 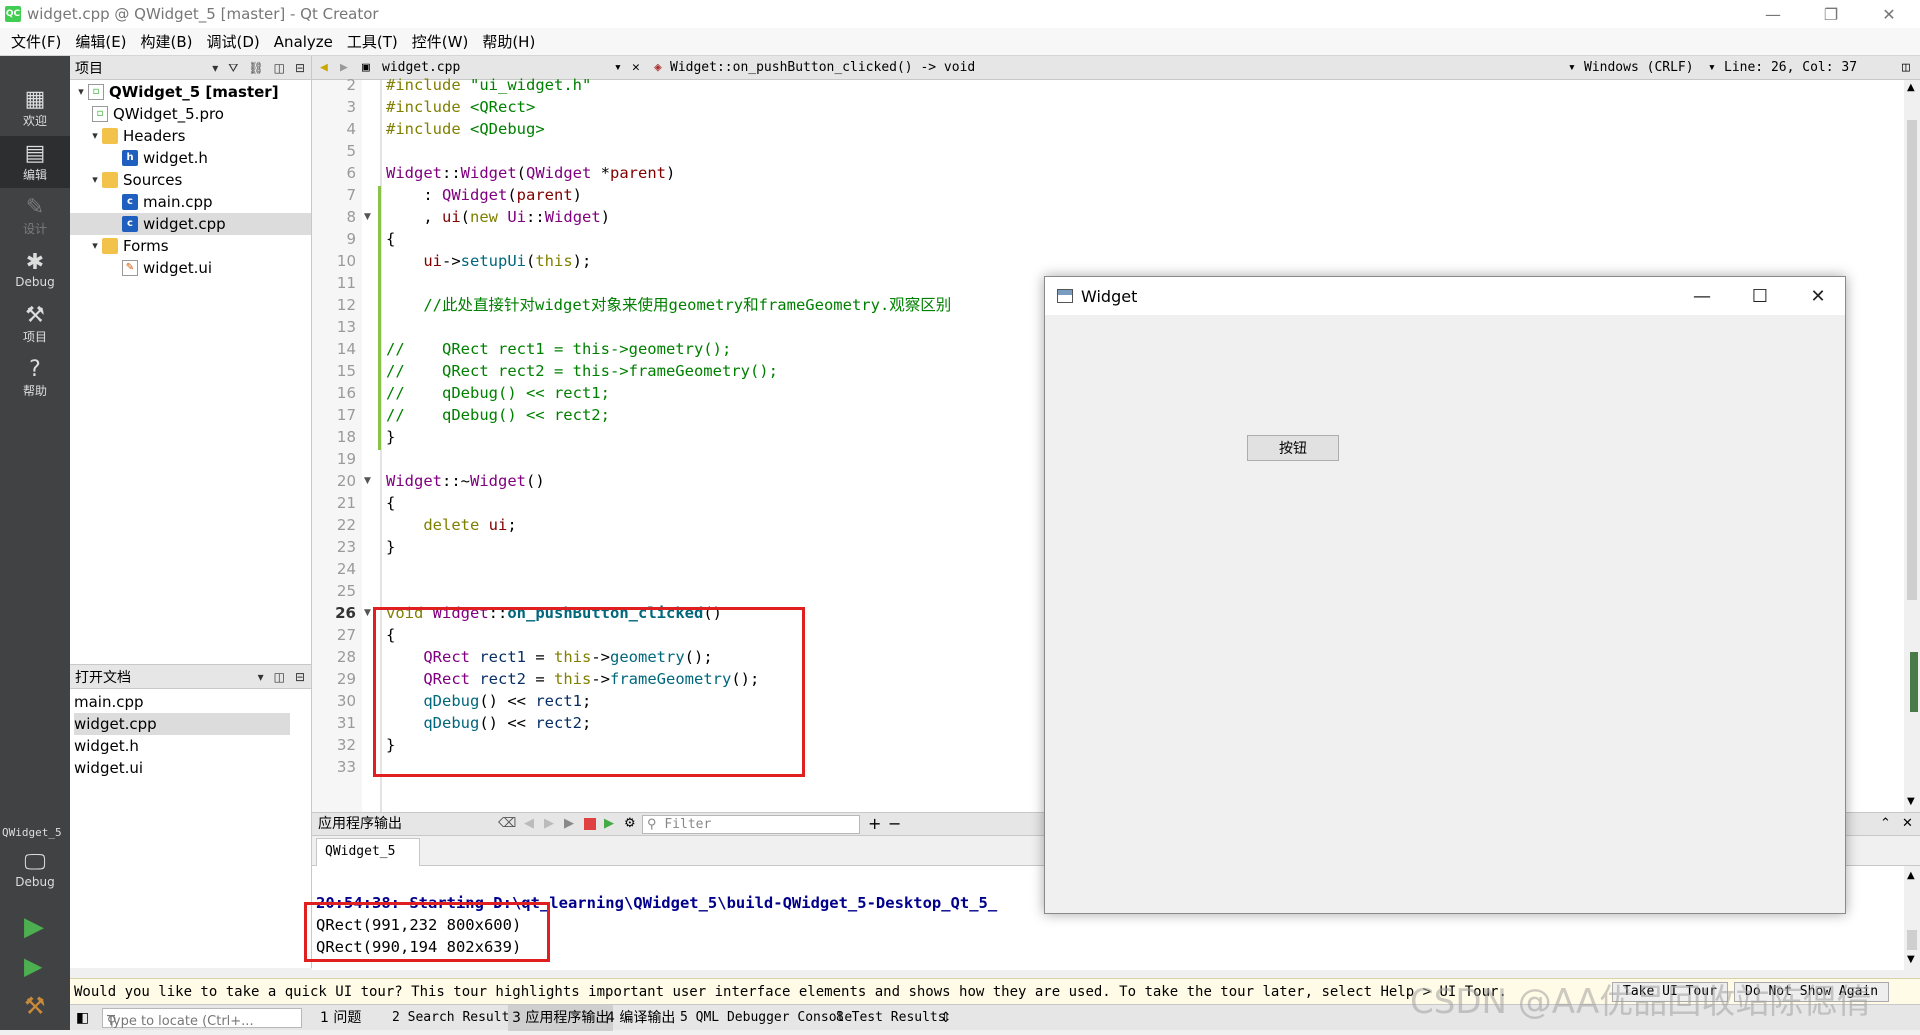 What do you see at coordinates (1906, 68) in the screenshot?
I see `split-editor-icon: ◫` at bounding box center [1906, 68].